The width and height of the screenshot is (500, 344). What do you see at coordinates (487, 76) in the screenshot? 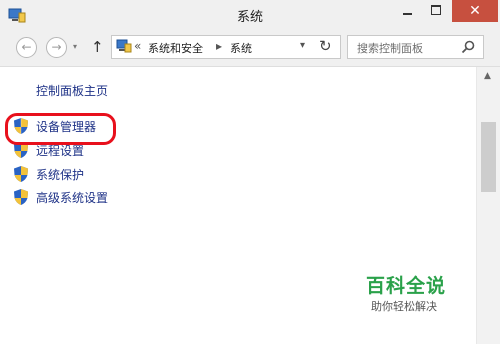
I see `scroll-up-icon: ▲` at bounding box center [487, 76].